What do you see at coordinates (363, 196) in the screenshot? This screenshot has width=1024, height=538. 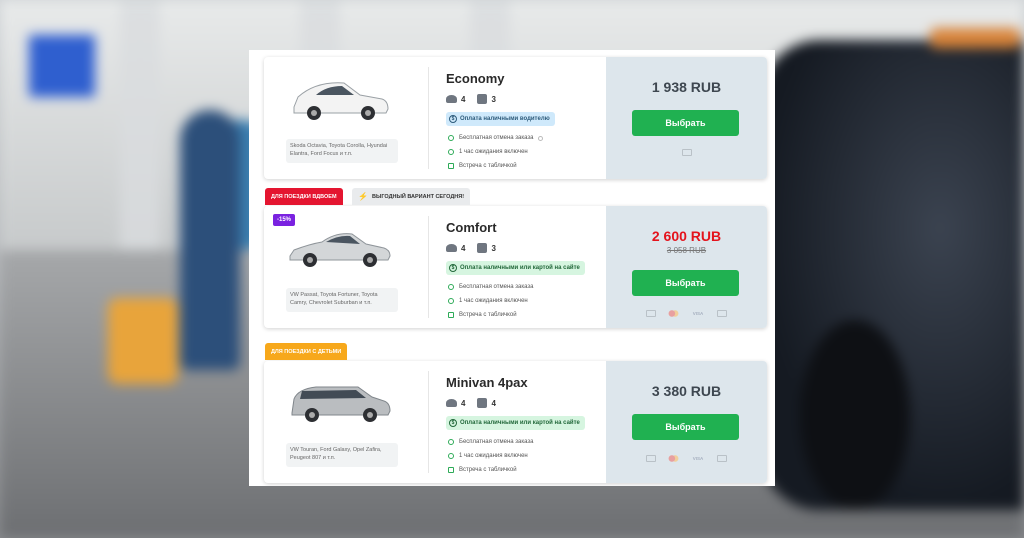 I see `lightning-icon: ⚡` at bounding box center [363, 196].